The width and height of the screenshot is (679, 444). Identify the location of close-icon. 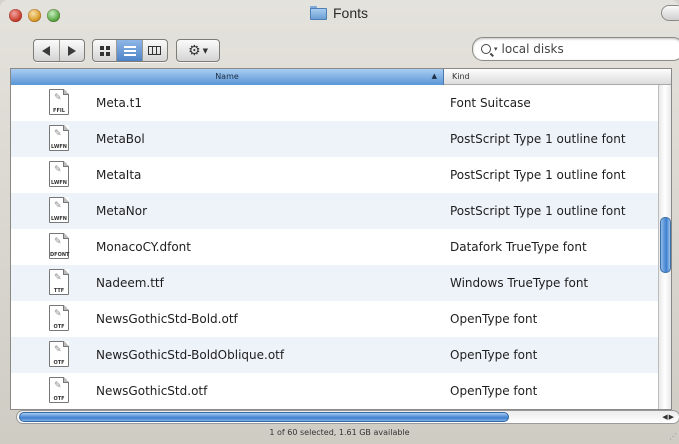
(15, 15).